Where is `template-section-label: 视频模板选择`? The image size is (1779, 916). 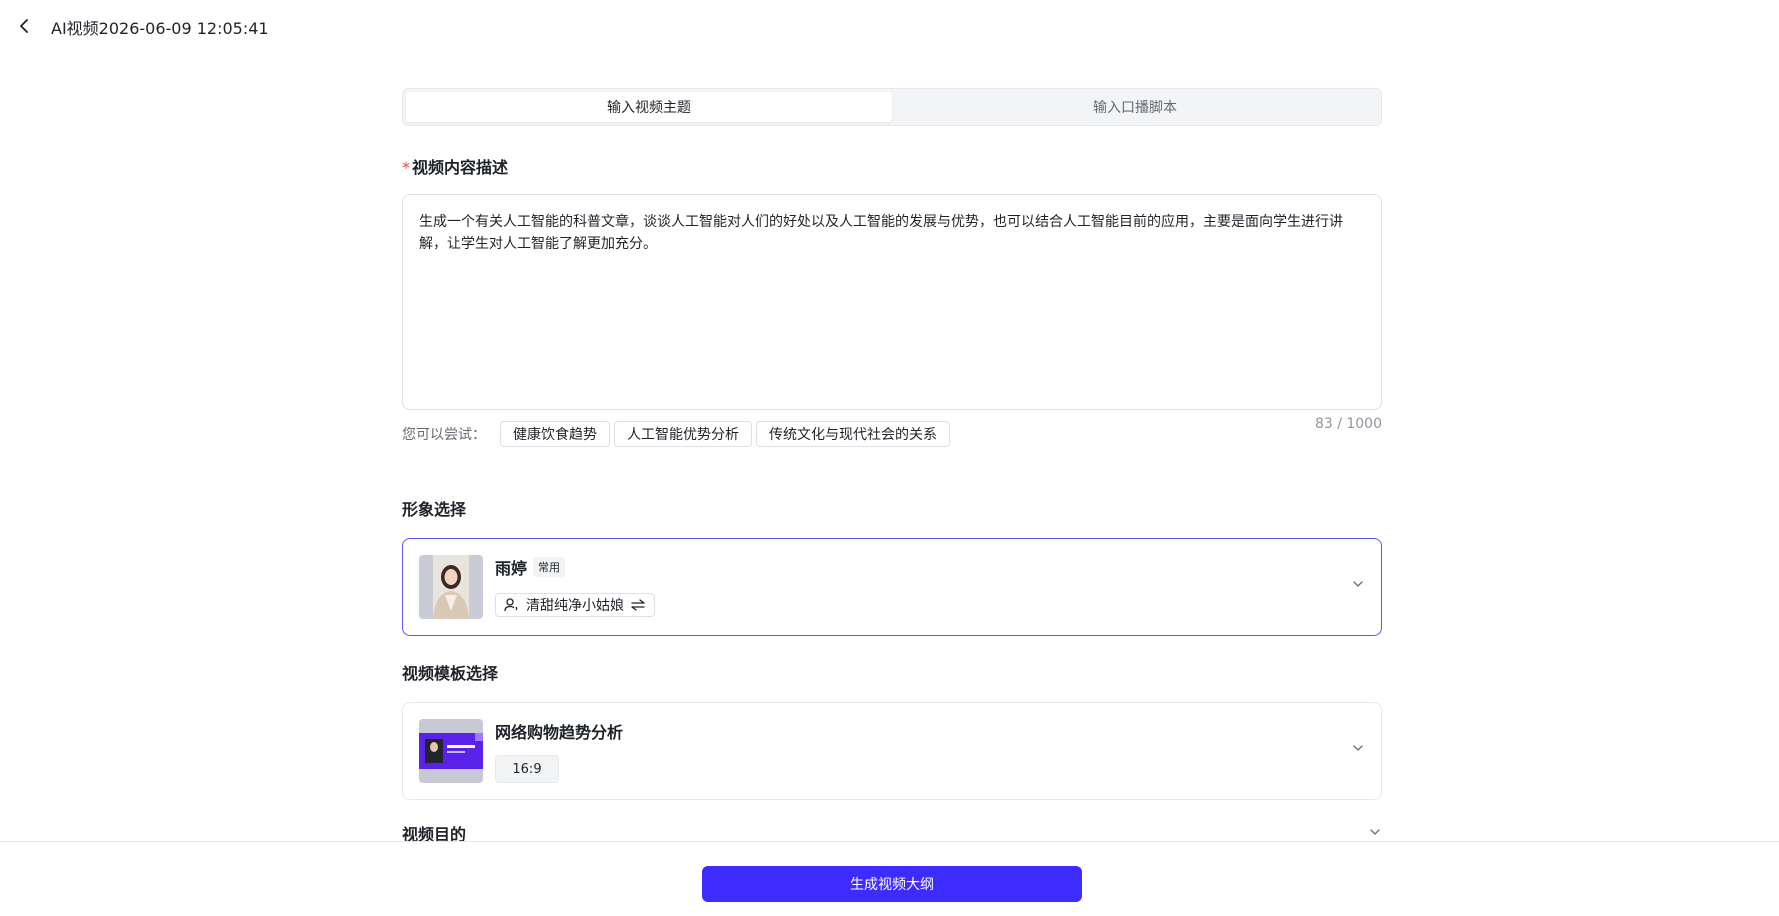
template-section-label: 视频模板选择 is located at coordinates (450, 673).